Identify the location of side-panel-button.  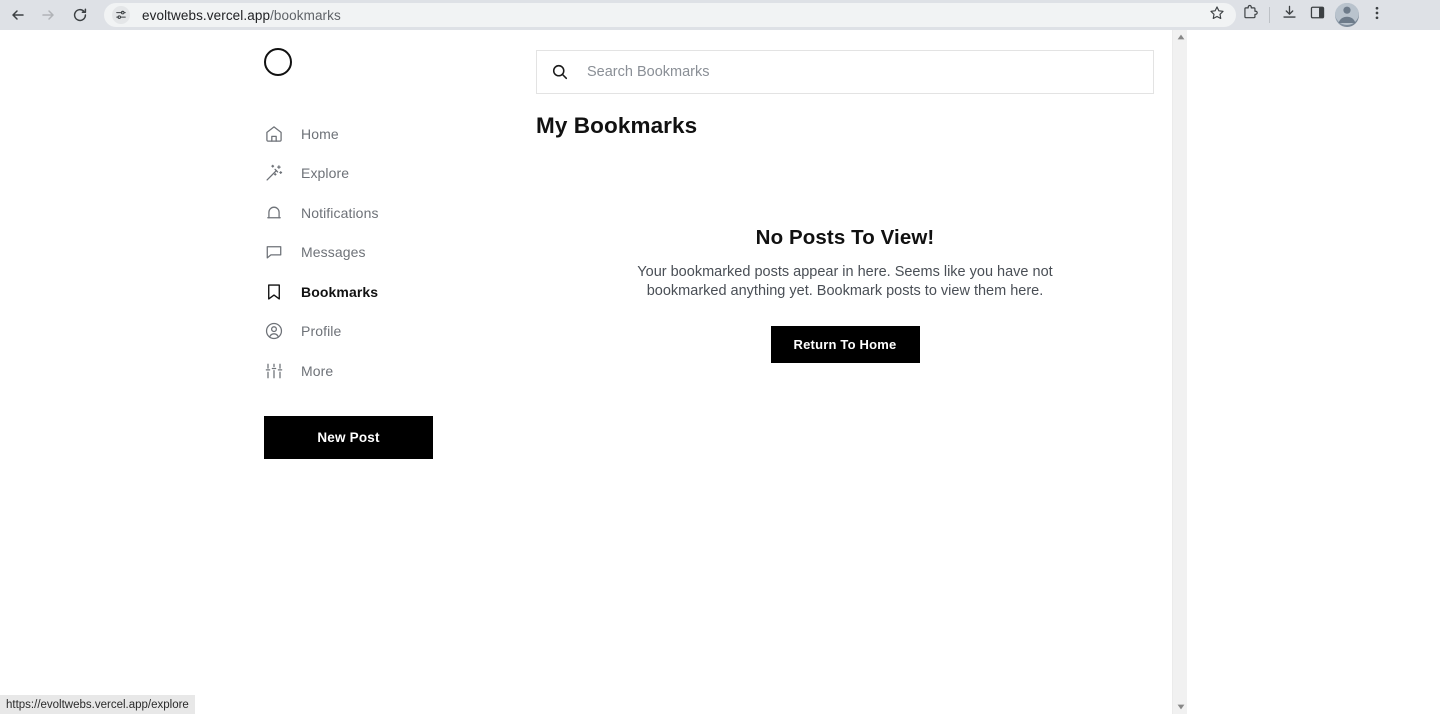
(1317, 15).